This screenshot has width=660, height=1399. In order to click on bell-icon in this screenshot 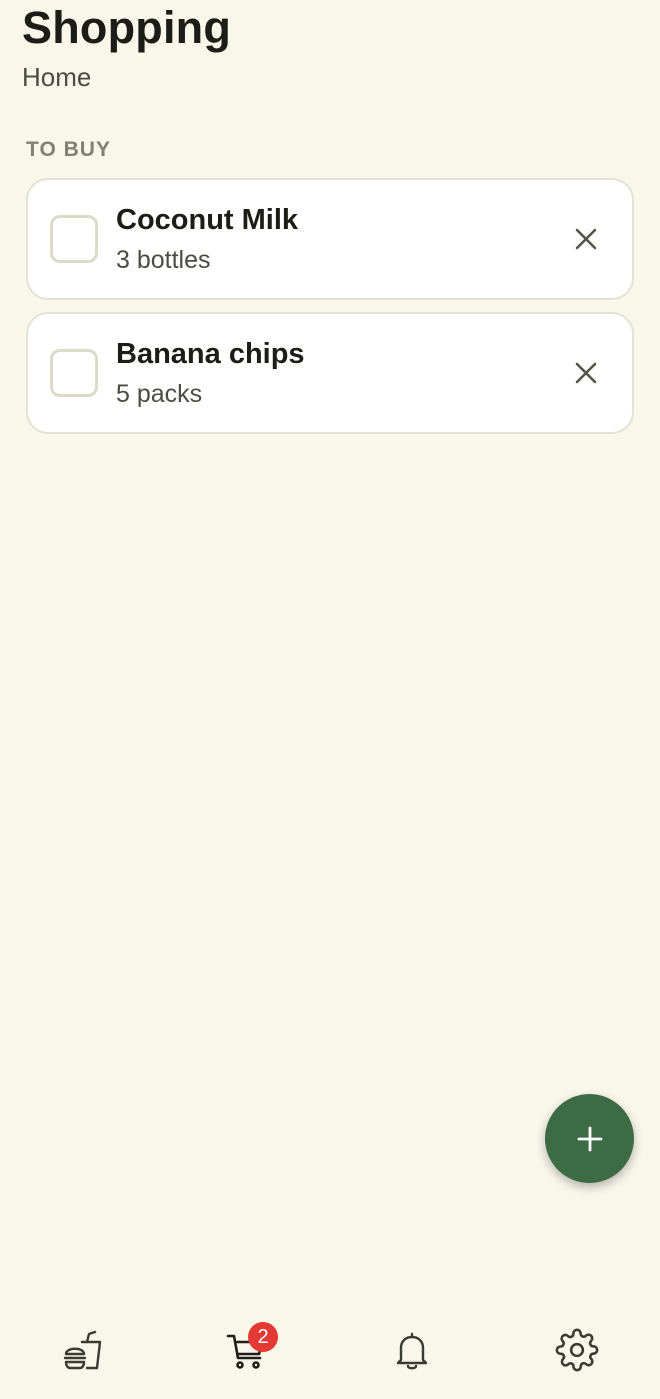, I will do `click(412, 1351)`.